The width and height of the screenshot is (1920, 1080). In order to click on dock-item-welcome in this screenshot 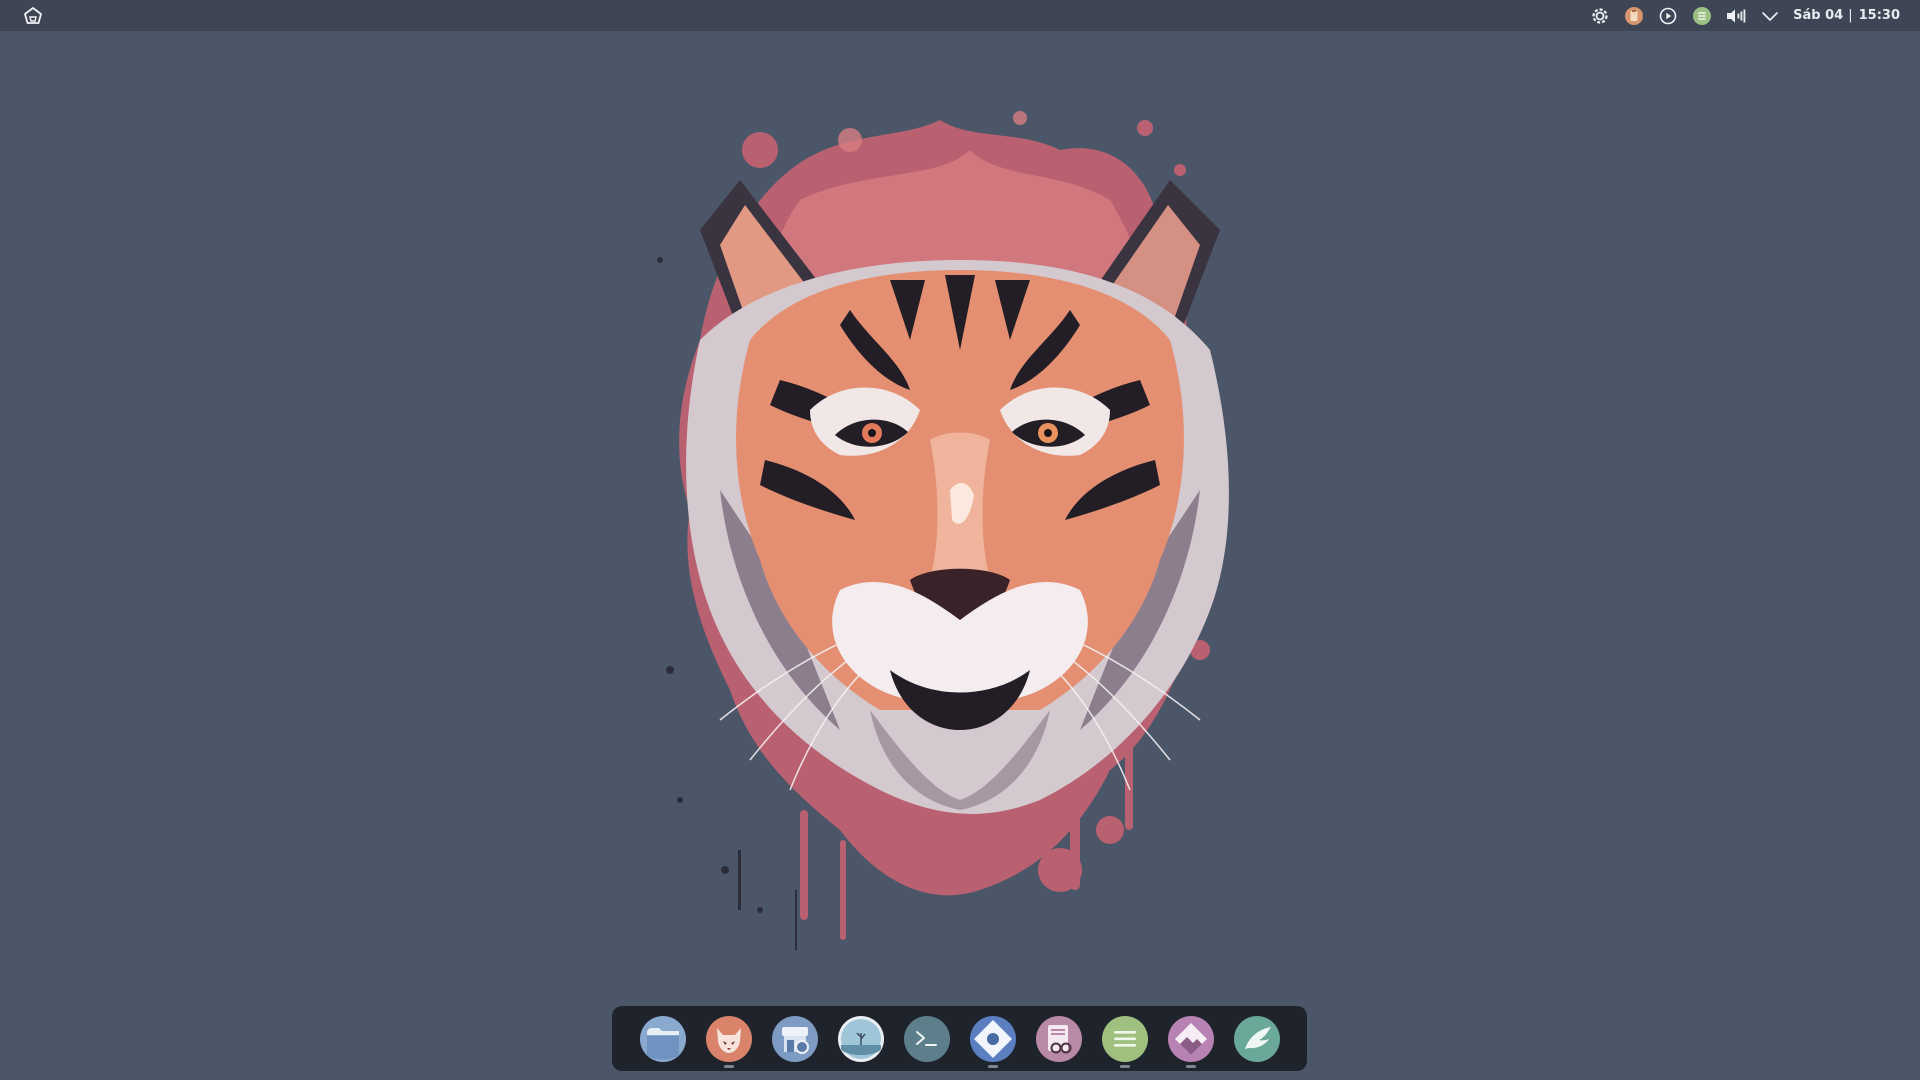, I will do `click(1257, 1038)`.